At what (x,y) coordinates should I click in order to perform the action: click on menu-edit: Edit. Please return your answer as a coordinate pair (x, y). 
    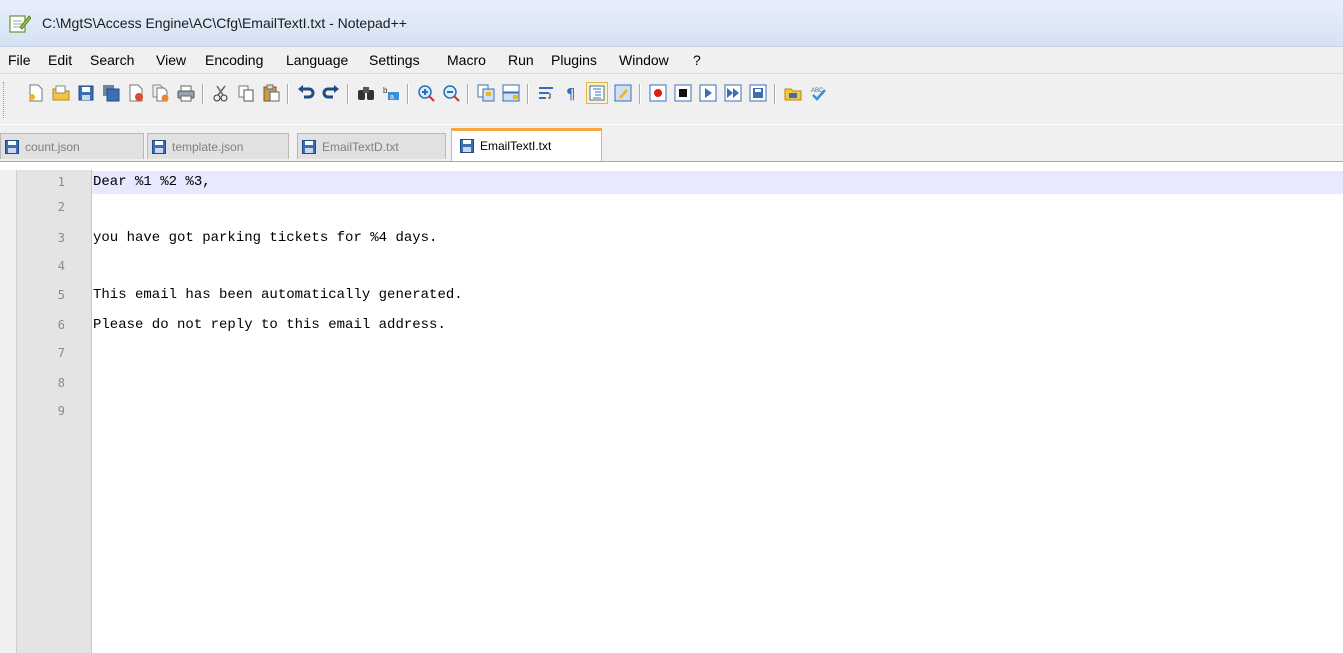
    Looking at the image, I should click on (60, 60).